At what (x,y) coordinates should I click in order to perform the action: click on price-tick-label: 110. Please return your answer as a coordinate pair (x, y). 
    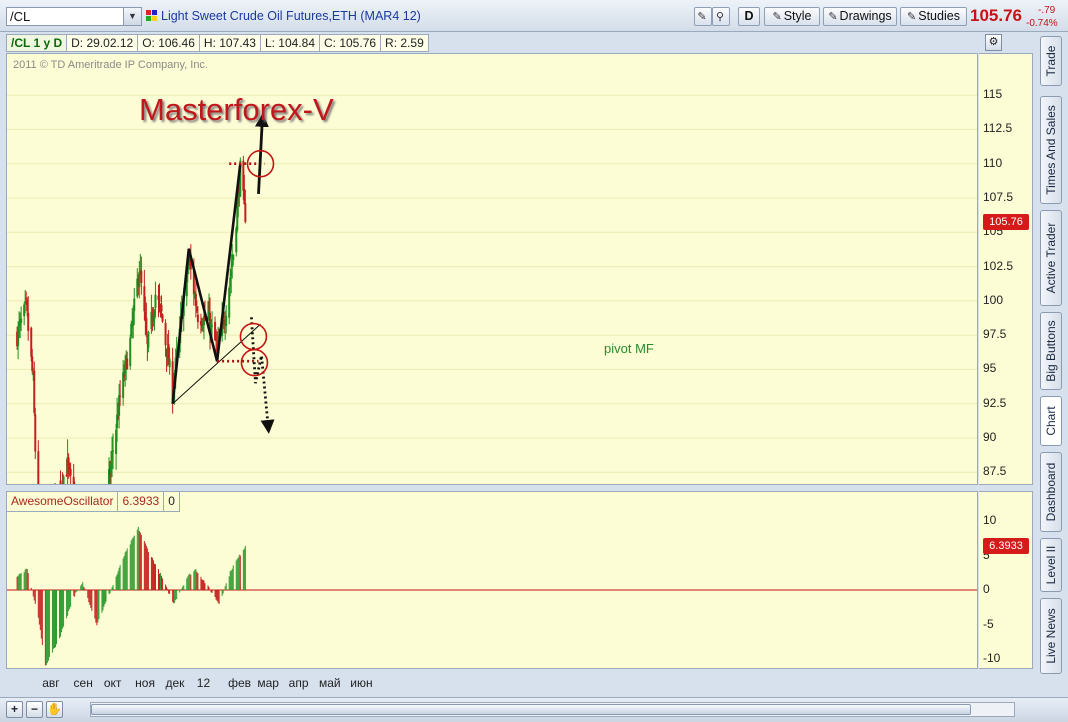
    Looking at the image, I should click on (993, 162).